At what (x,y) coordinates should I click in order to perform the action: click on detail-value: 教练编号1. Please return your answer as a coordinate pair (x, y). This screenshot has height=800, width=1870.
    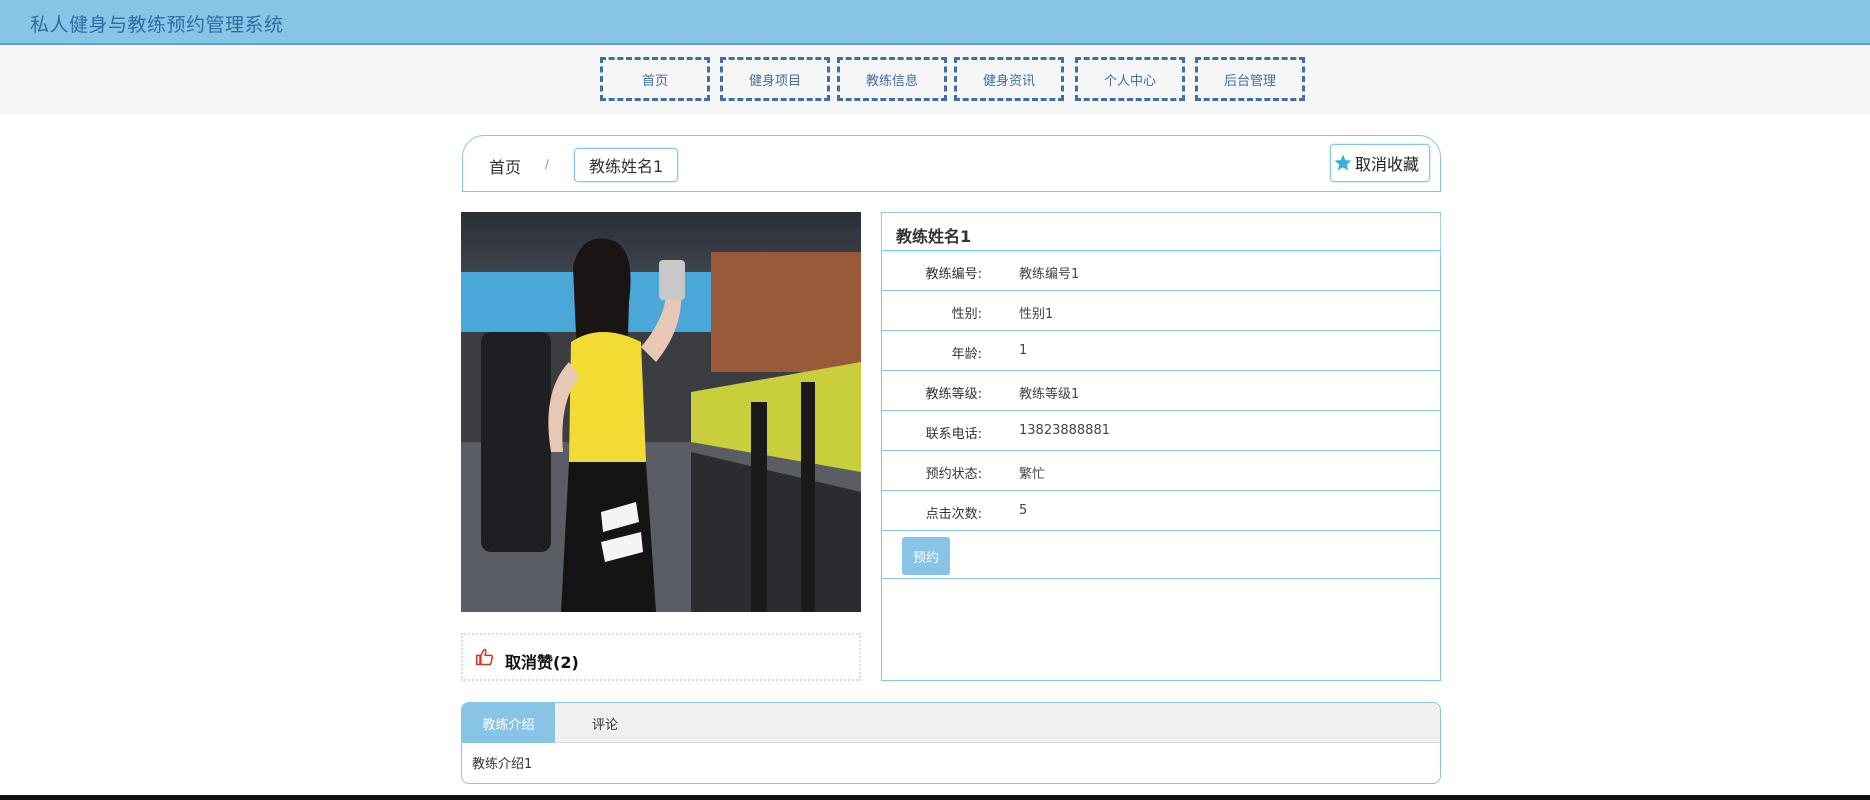
    Looking at the image, I should click on (1049, 274).